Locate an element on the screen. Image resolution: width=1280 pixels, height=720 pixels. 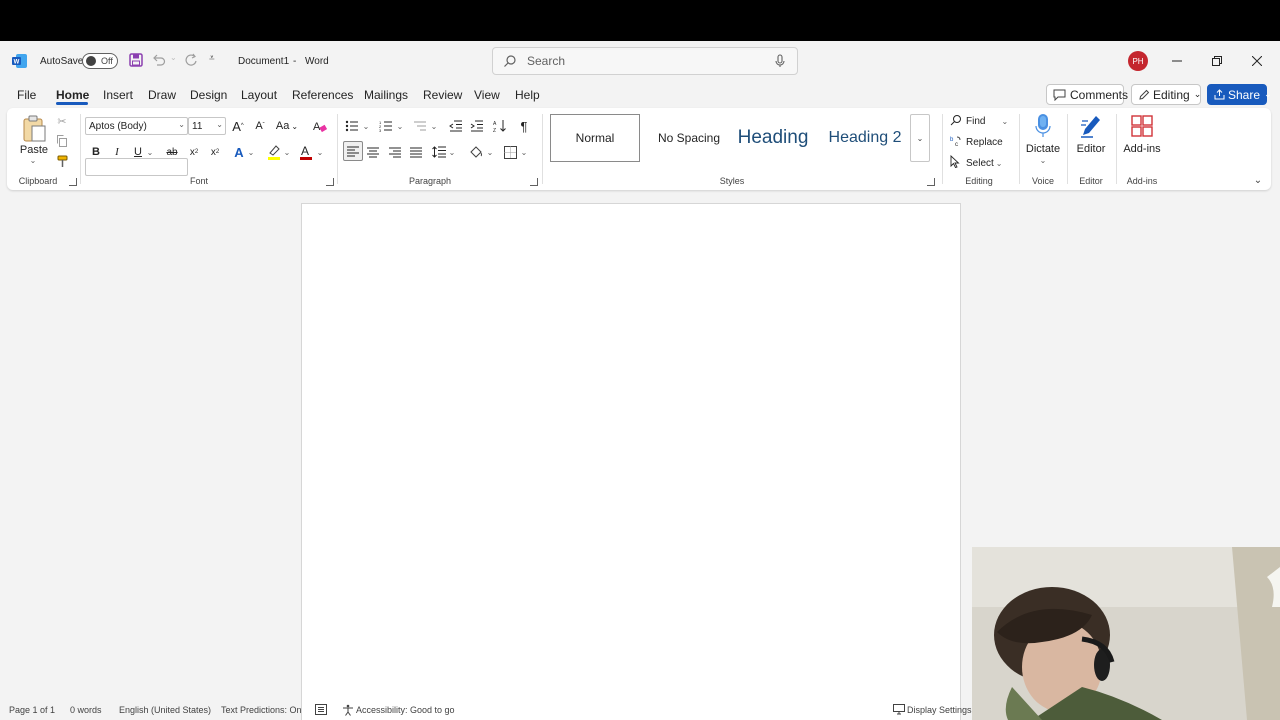
styles-launcher-icon is located at coordinates (931, 182).